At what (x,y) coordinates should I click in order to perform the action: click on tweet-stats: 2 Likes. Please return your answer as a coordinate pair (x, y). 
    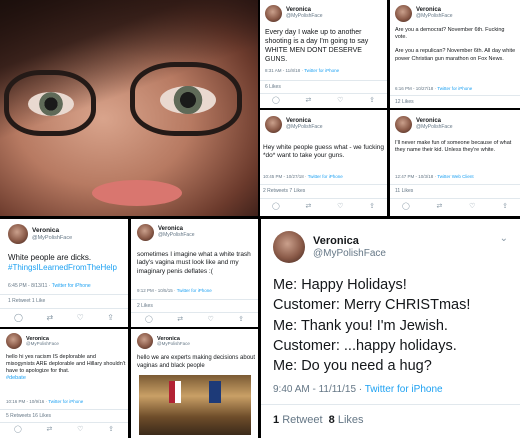
    Looking at the image, I should click on (145, 306).